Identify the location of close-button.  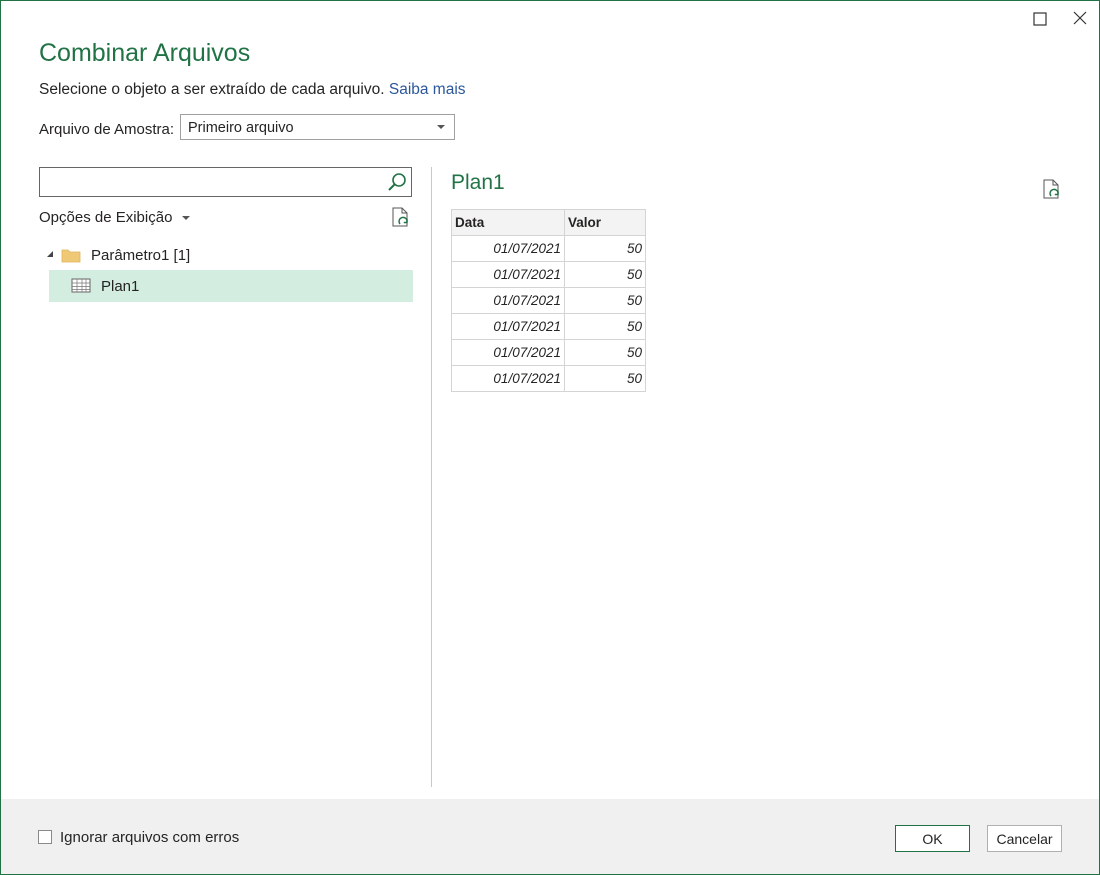
(1080, 19).